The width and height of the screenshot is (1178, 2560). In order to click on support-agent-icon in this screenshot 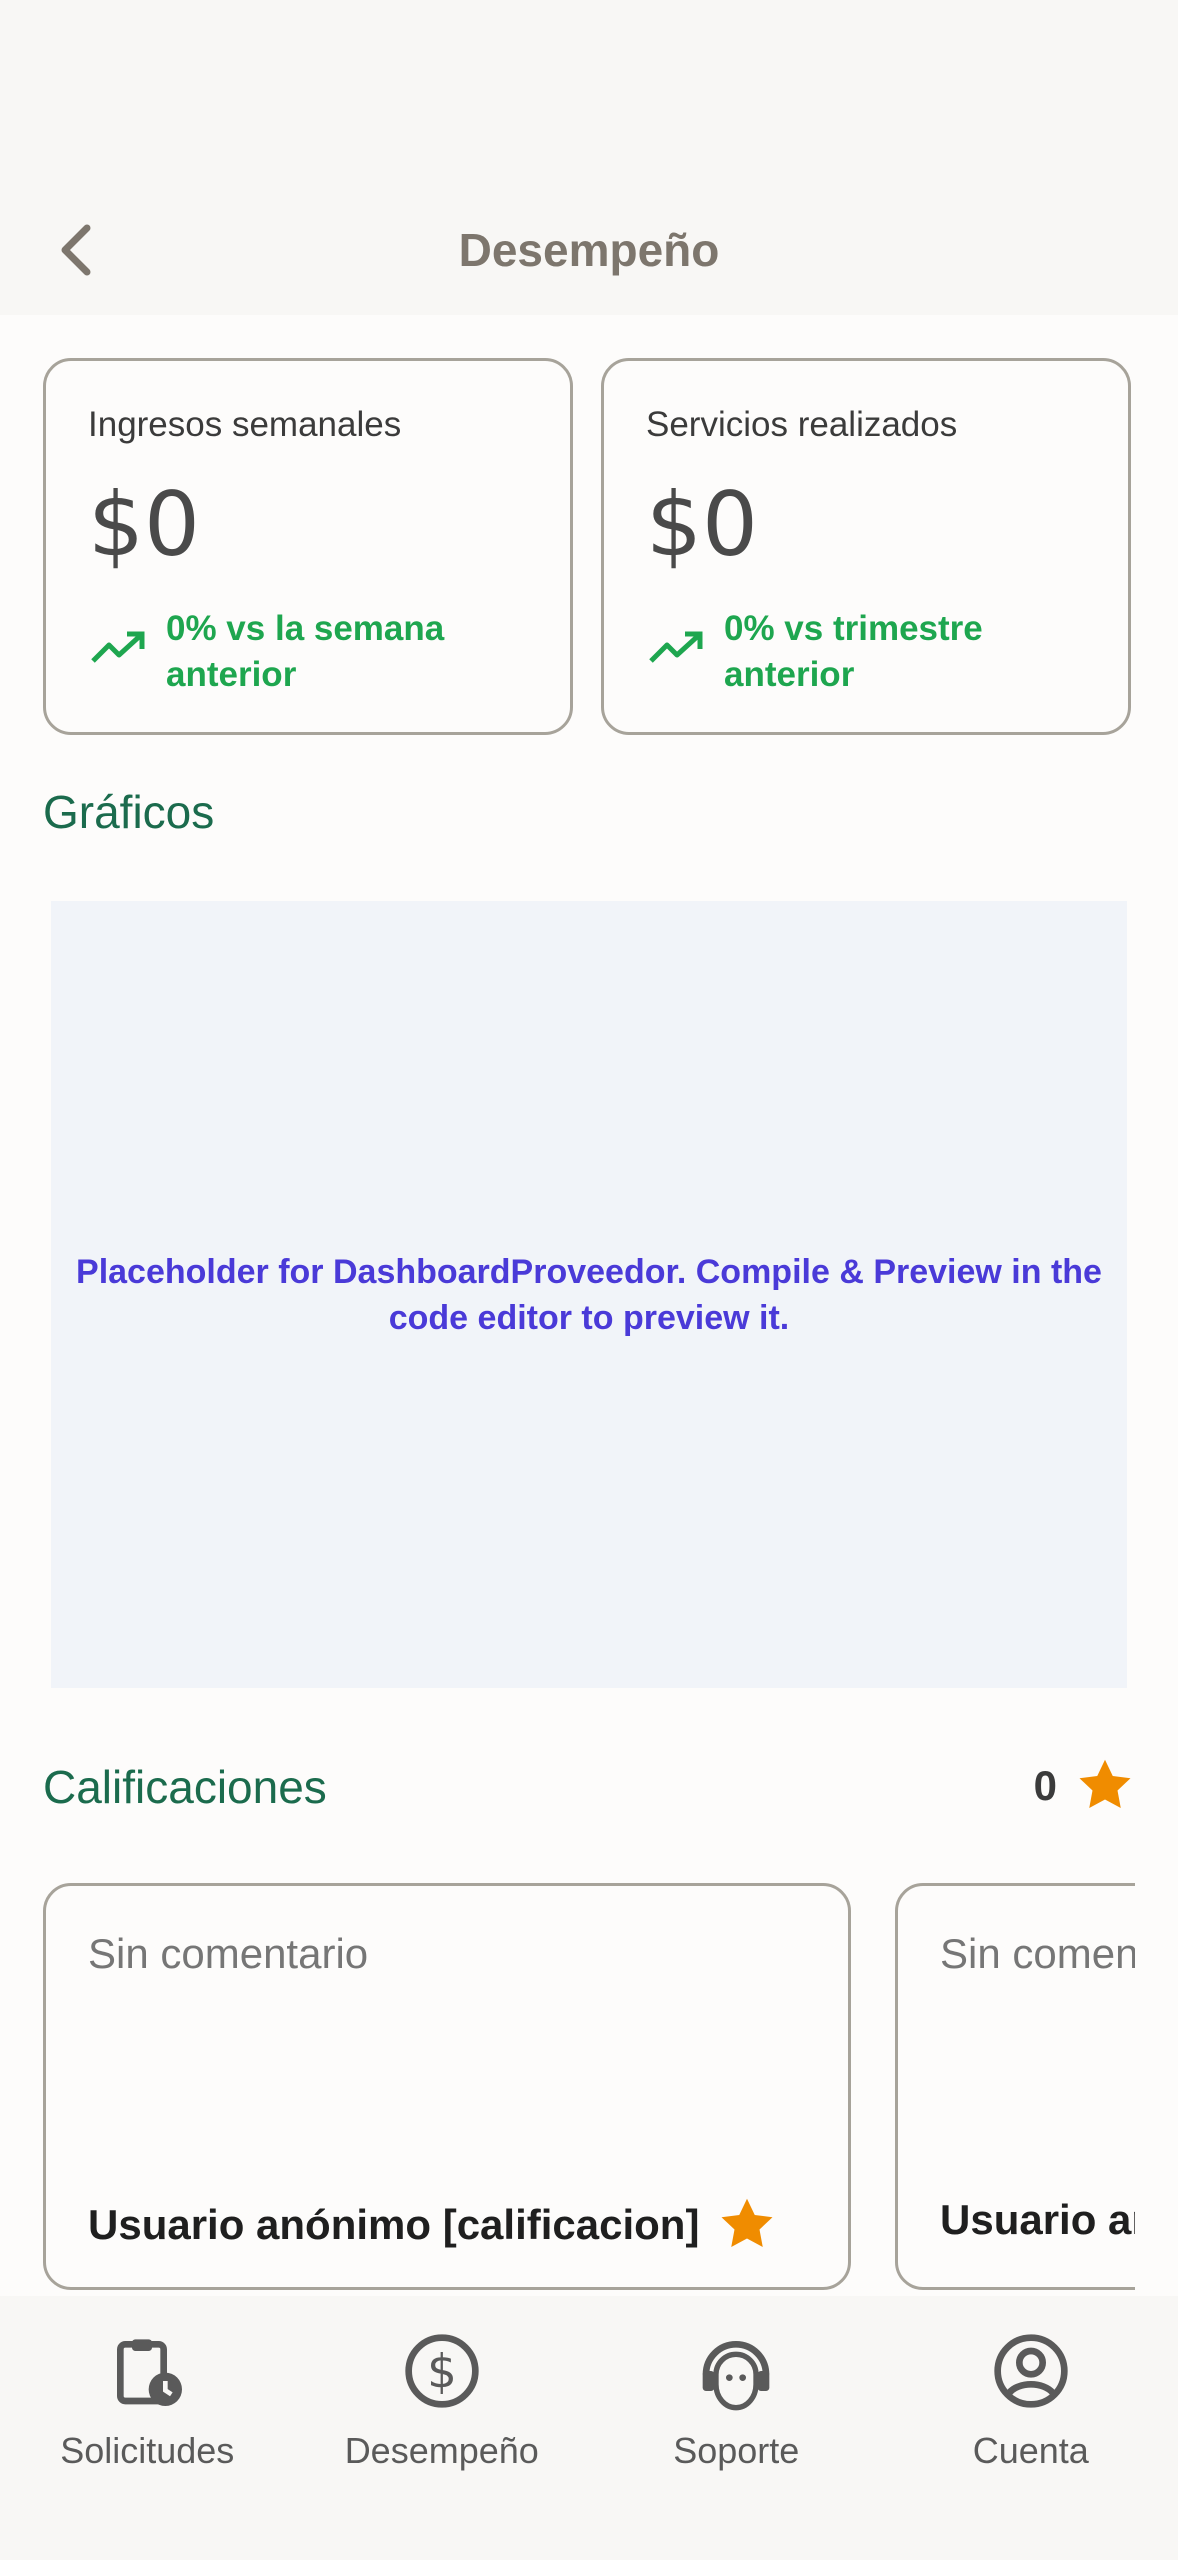, I will do `click(736, 2376)`.